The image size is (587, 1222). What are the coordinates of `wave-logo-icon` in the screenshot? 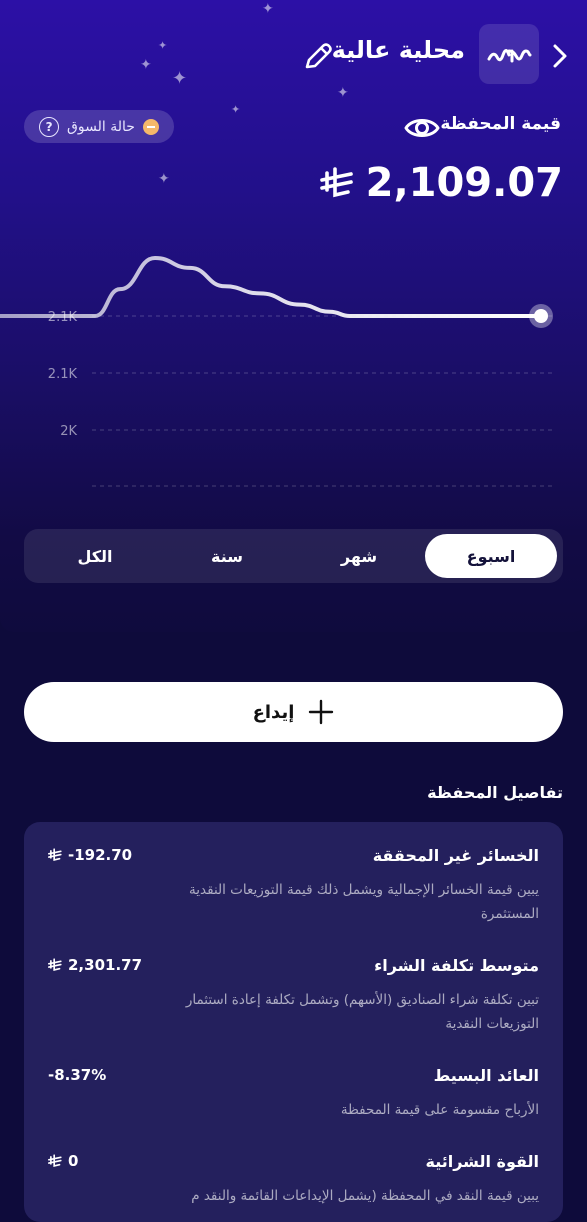 It's located at (509, 56).